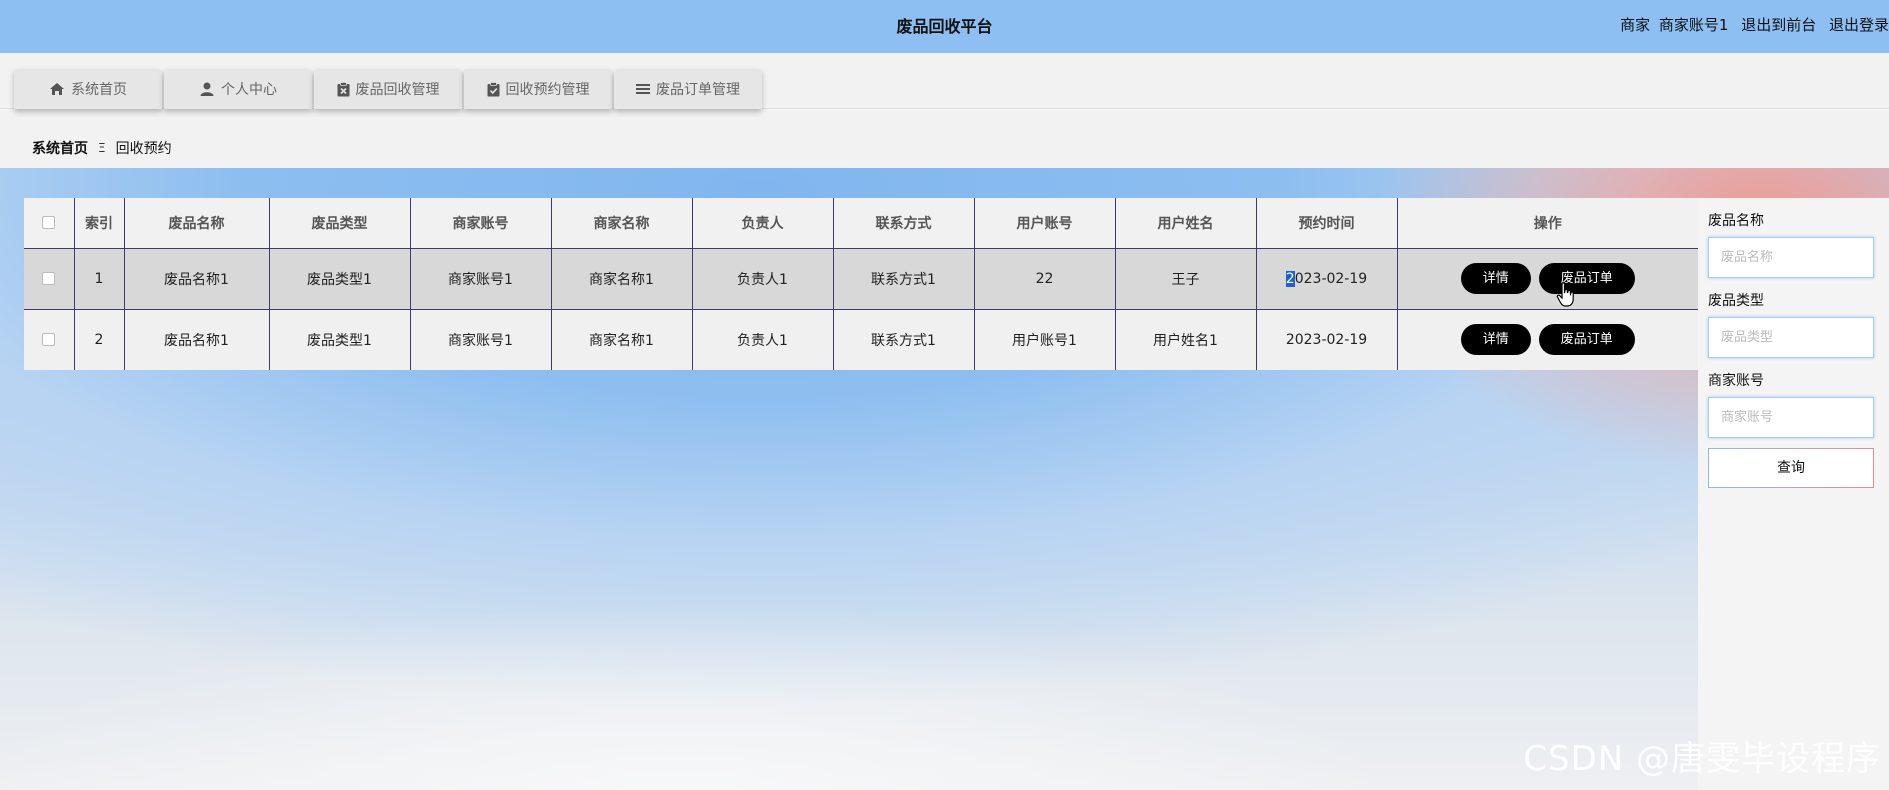 This screenshot has width=1889, height=790. I want to click on search-name-label: 废品名称, so click(1736, 221).